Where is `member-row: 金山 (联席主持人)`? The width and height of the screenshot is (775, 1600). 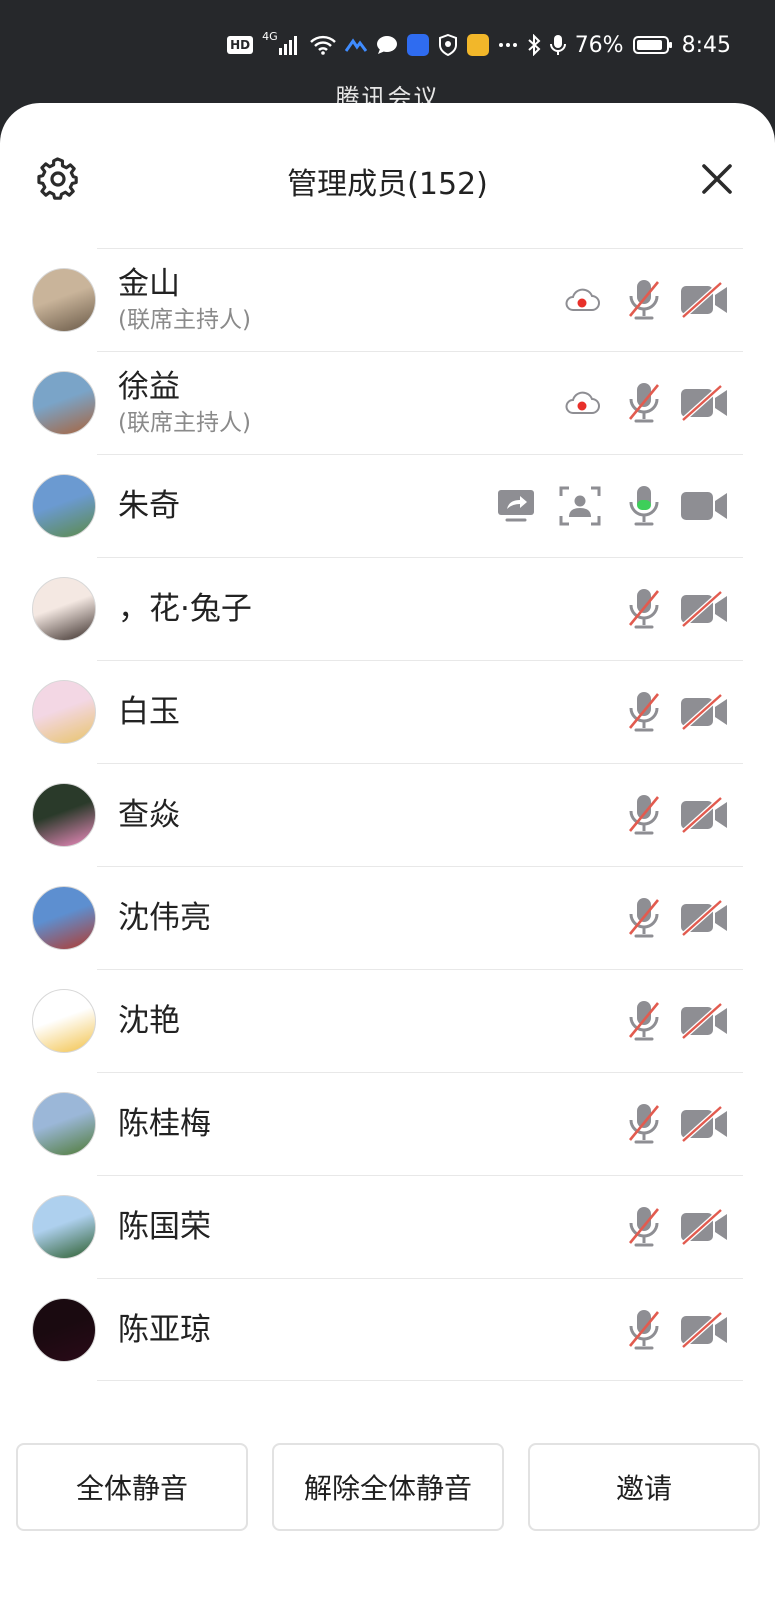
member-row: 金山 (联席主持人) is located at coordinates (387, 299).